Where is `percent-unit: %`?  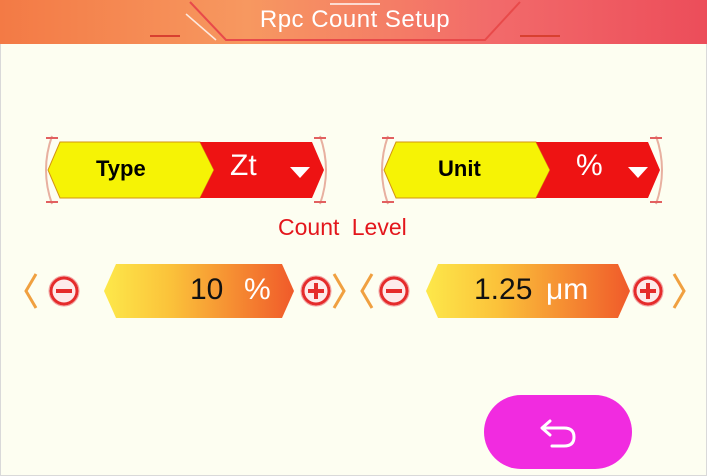 percent-unit: % is located at coordinates (257, 289).